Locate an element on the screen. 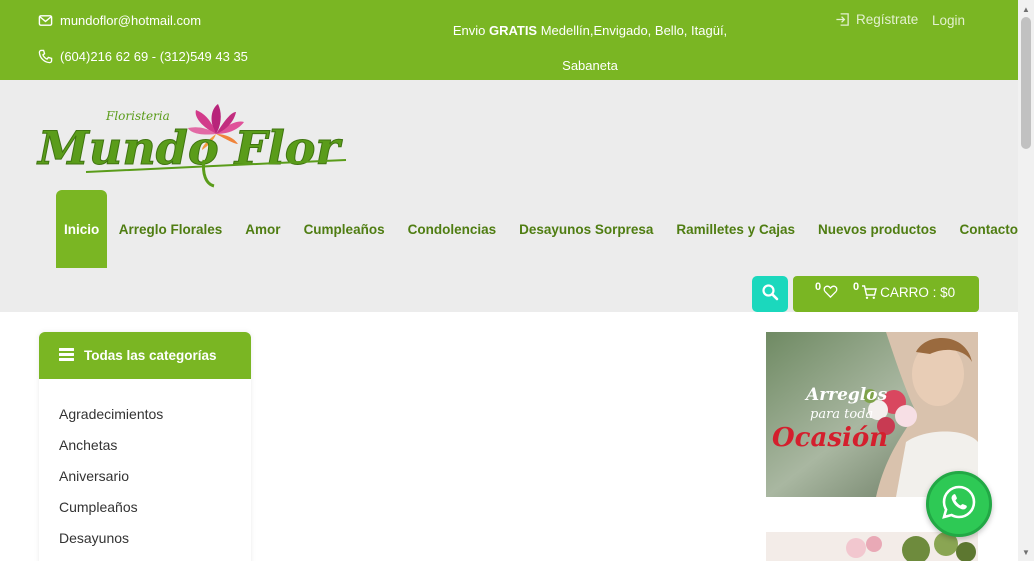  shipping-prefix: Envio is located at coordinates (470, 30).